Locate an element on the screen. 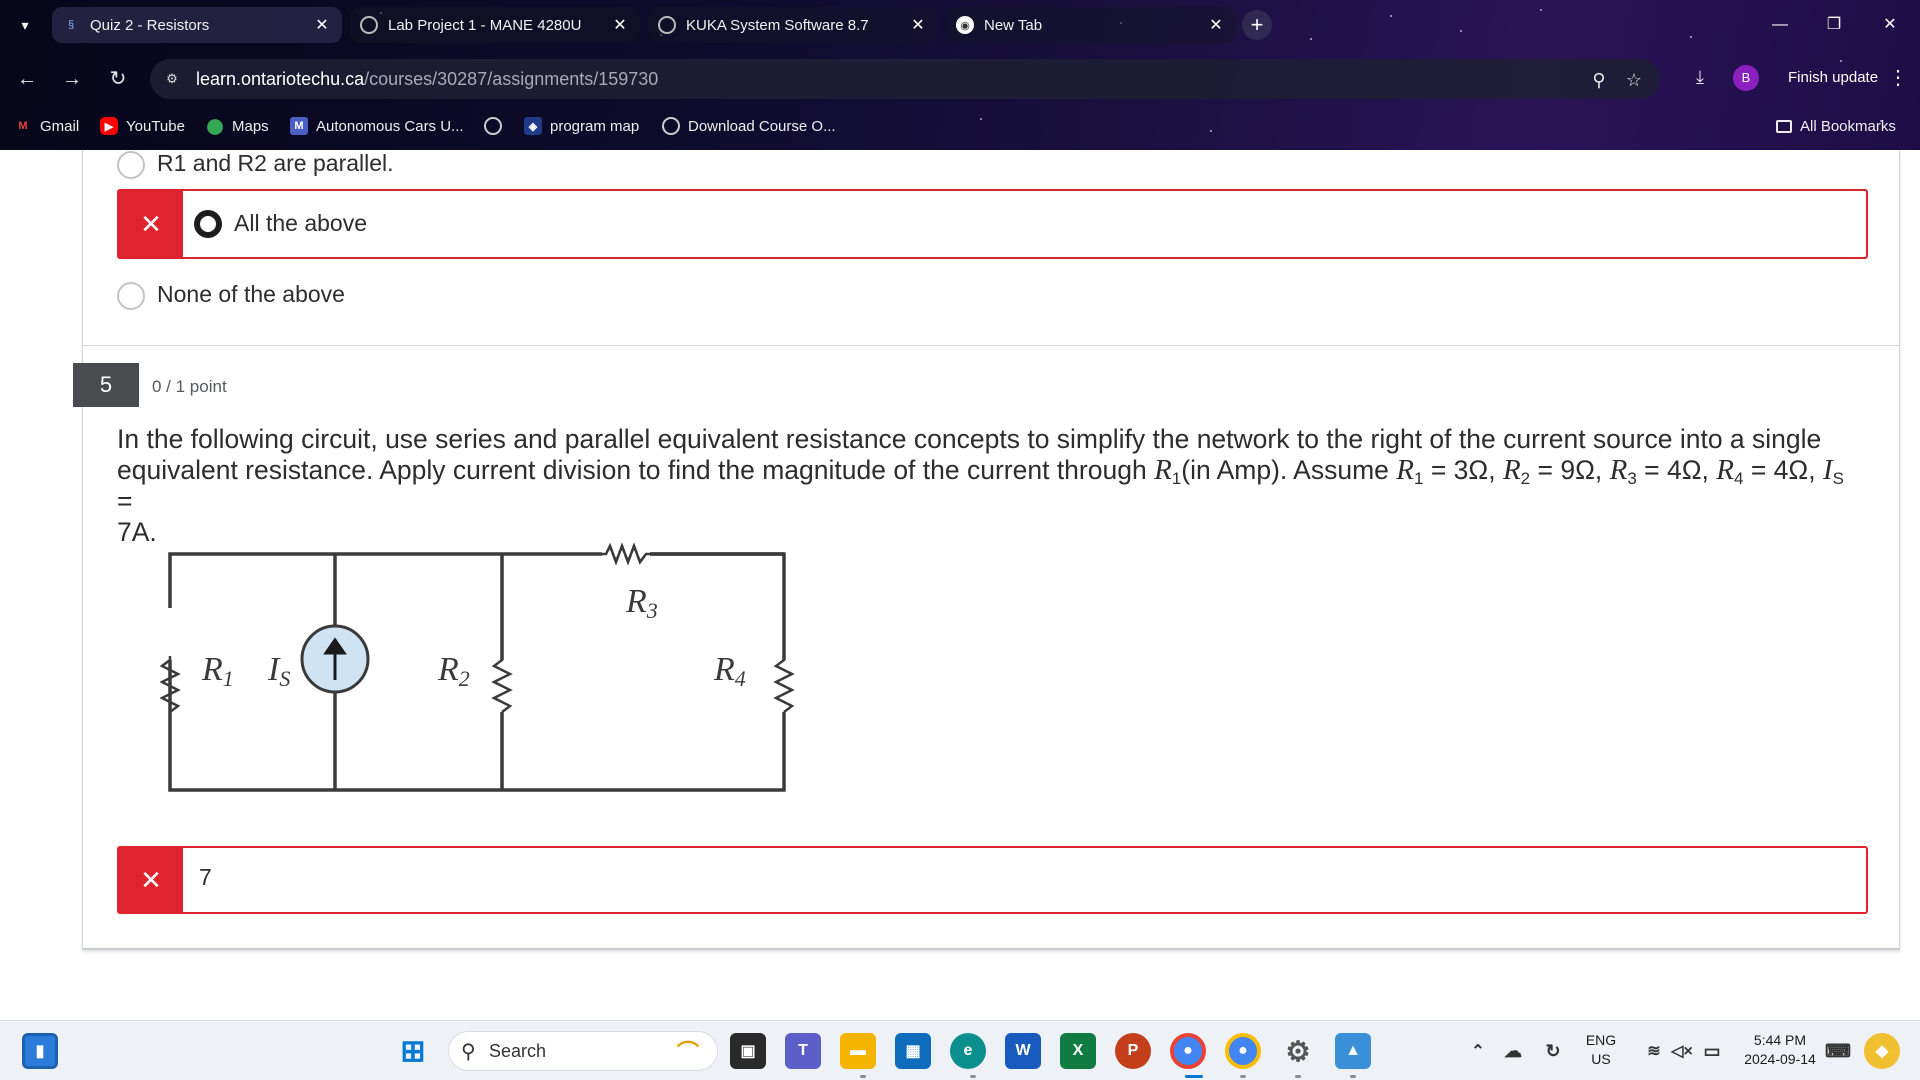 This screenshot has width=1920, height=1080. bookmark-star-icon: ☆ is located at coordinates (1634, 80).